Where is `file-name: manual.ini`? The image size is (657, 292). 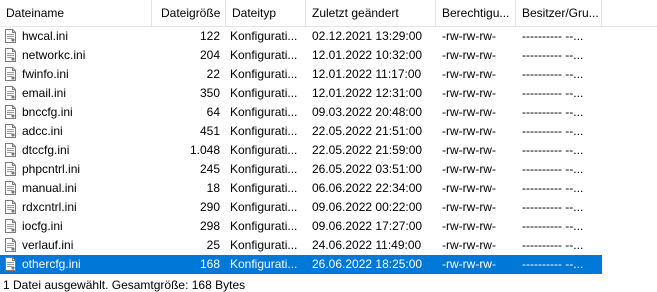 file-name: manual.ini is located at coordinates (49, 188).